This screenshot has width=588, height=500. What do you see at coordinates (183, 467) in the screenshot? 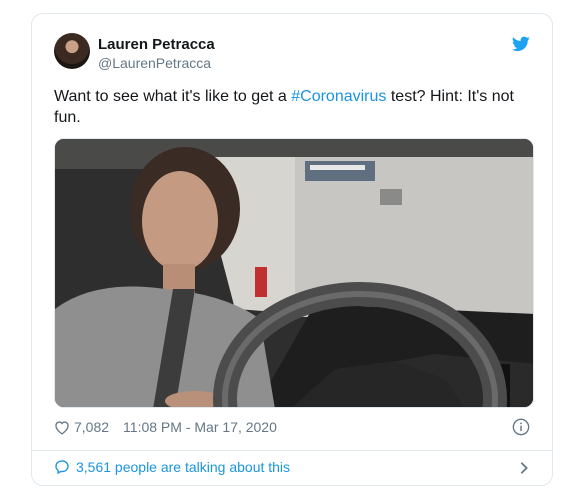
I see `talking-count: 3,561 people are talking about this` at bounding box center [183, 467].